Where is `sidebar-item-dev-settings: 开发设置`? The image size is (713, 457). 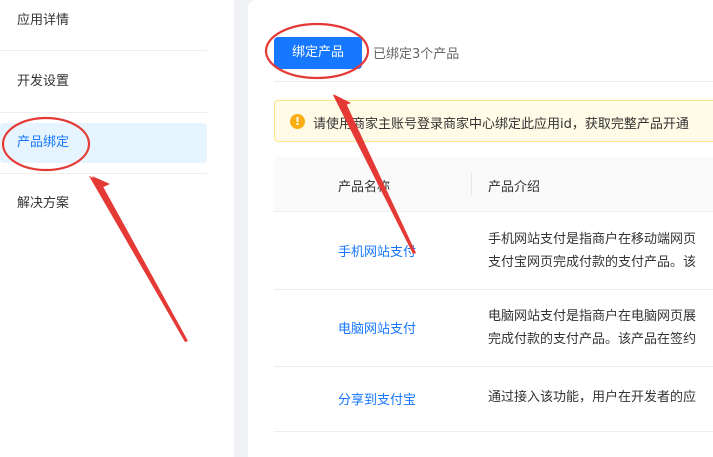 sidebar-item-dev-settings: 开发设置 is located at coordinates (103, 82).